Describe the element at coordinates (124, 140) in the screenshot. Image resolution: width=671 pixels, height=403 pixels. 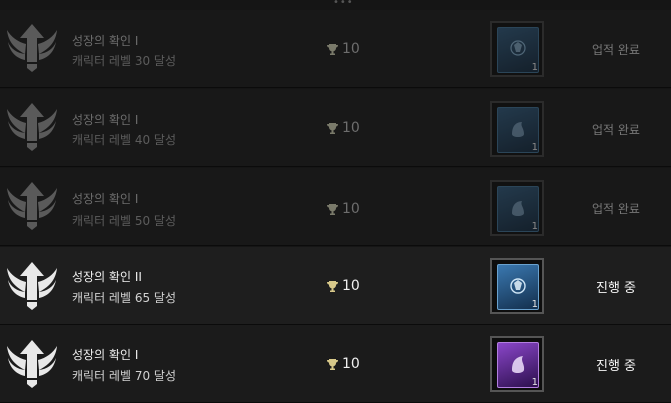
I see `achievement-condition: 캐릭터 레벨 40 달성` at that location.